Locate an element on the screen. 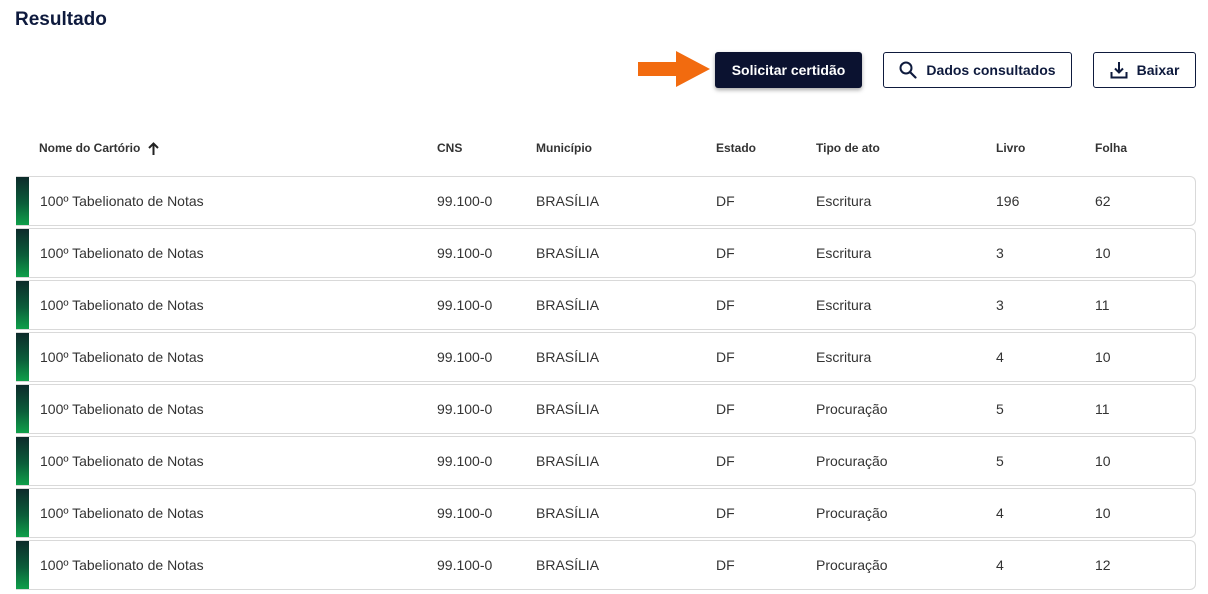 The width and height of the screenshot is (1208, 594). header-cns: CNS is located at coordinates (450, 148).